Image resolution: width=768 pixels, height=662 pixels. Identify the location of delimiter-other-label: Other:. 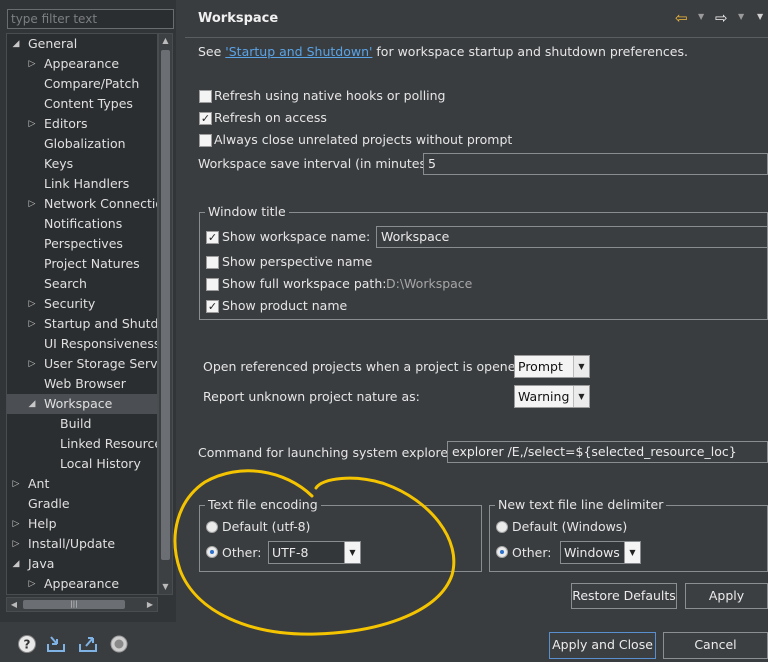
(532, 552).